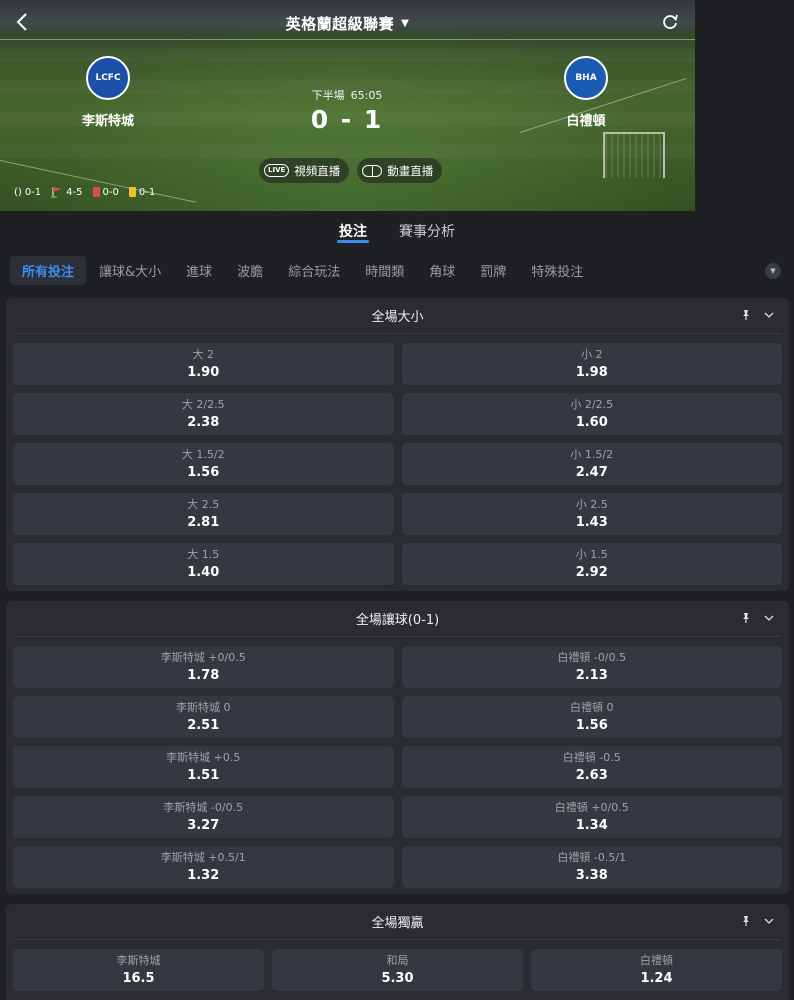 The image size is (794, 1000). I want to click on subtab-time: 時間類, so click(384, 270).